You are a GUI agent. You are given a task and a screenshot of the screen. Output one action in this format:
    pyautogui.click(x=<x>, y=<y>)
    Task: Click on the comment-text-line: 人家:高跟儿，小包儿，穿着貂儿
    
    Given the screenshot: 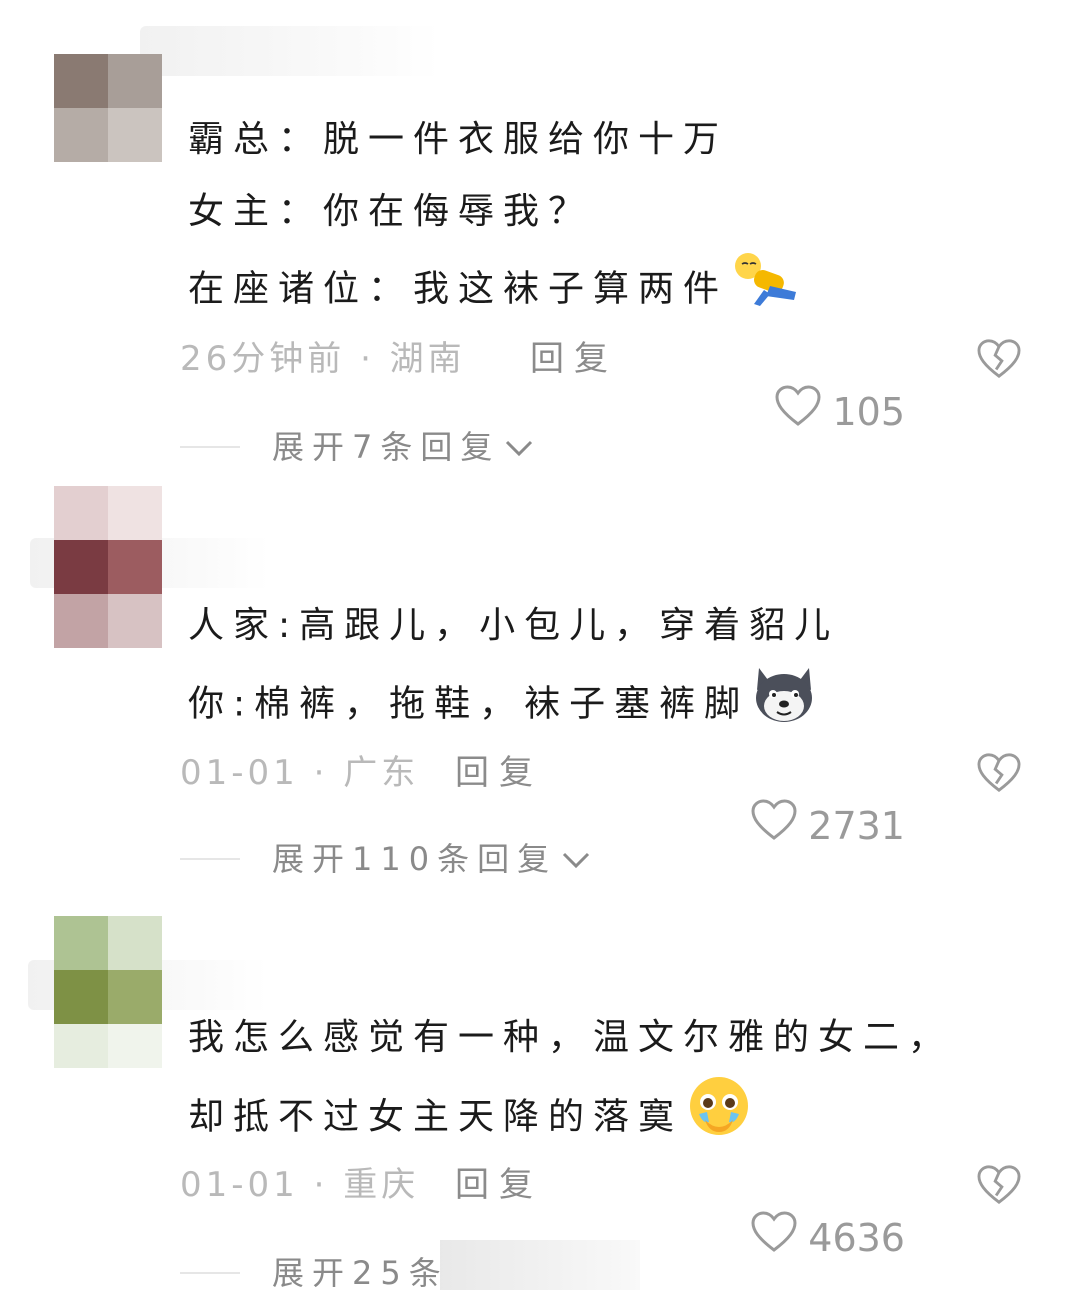 What is the action you would take?
    pyautogui.click(x=514, y=625)
    